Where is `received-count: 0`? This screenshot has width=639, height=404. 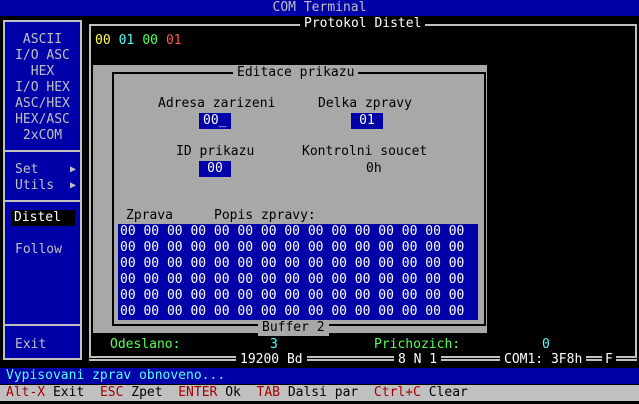 received-count: 0 is located at coordinates (546, 344).